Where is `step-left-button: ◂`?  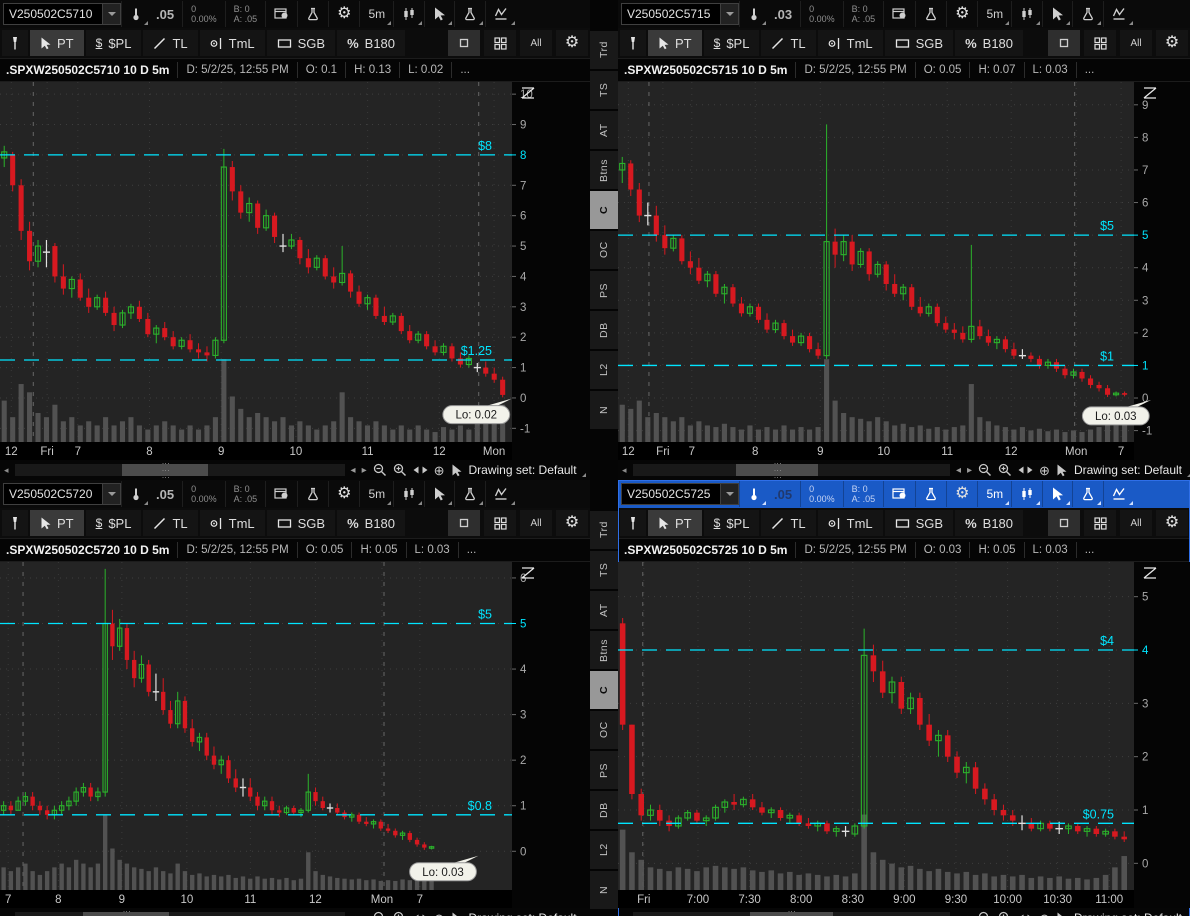 step-left-button: ◂ is located at coordinates (958, 470).